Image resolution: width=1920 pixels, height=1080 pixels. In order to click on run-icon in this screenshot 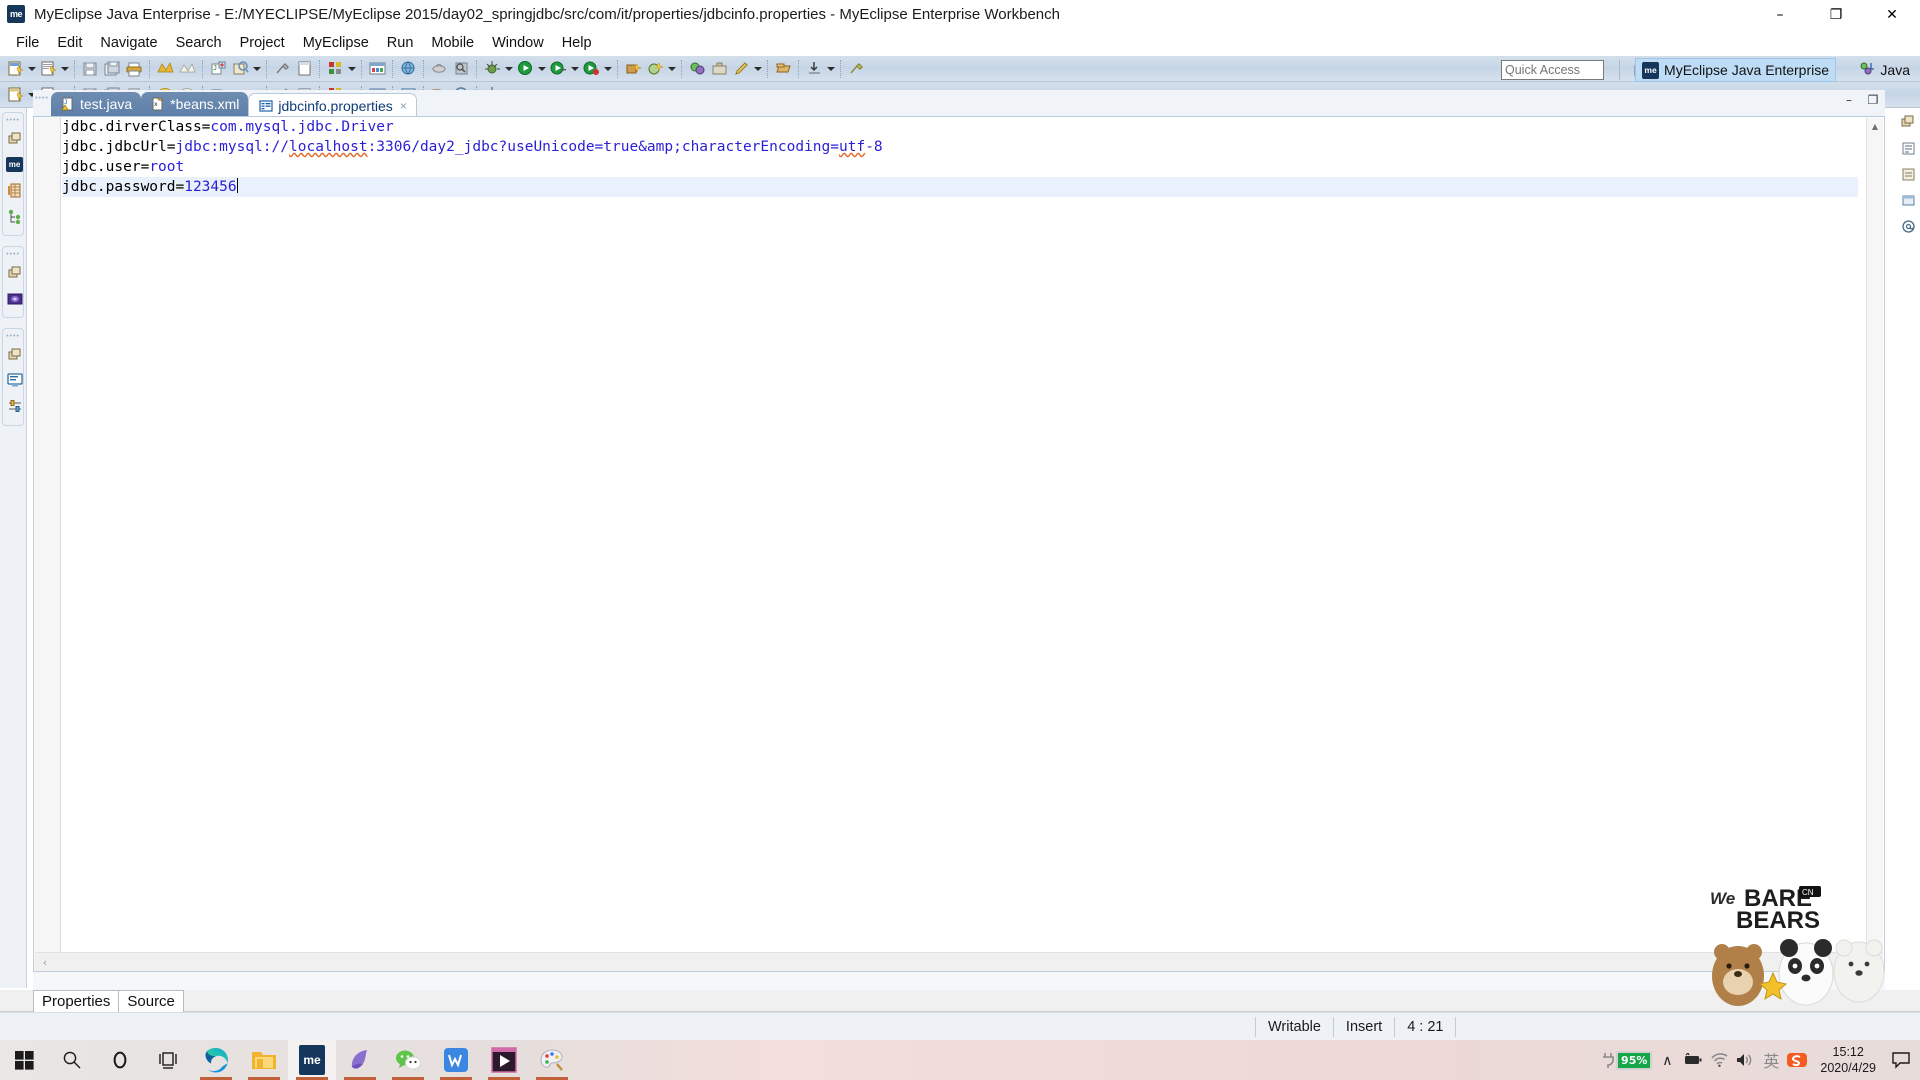, I will do `click(525, 69)`.